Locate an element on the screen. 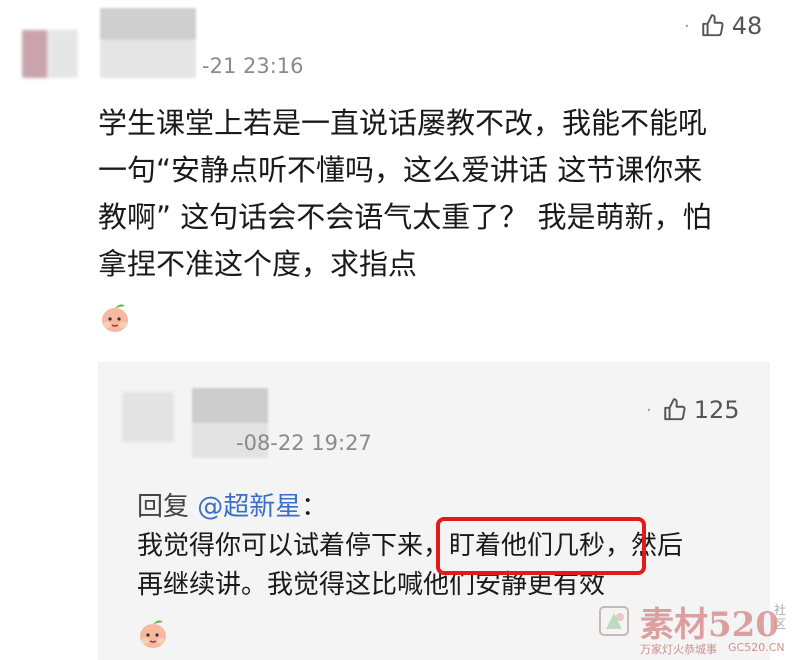  comment-like-button: · 48 is located at coordinates (723, 26).